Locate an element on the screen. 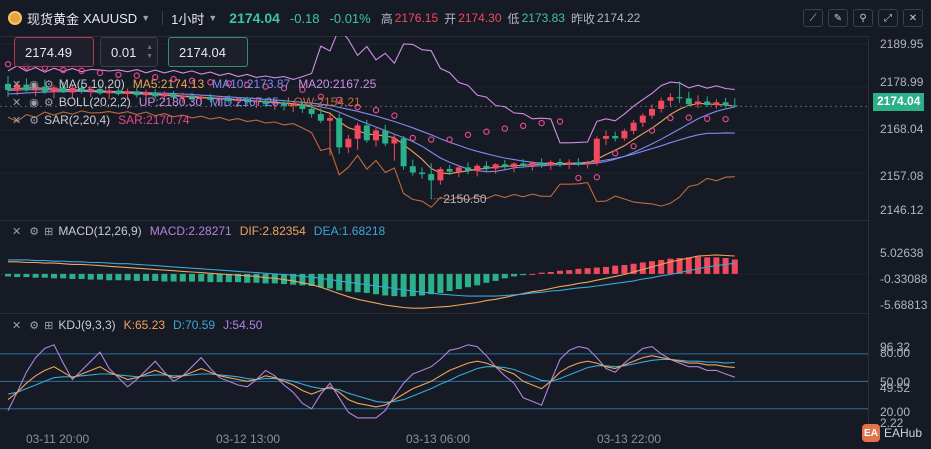  price-input-right: 2174.04 is located at coordinates (208, 52).